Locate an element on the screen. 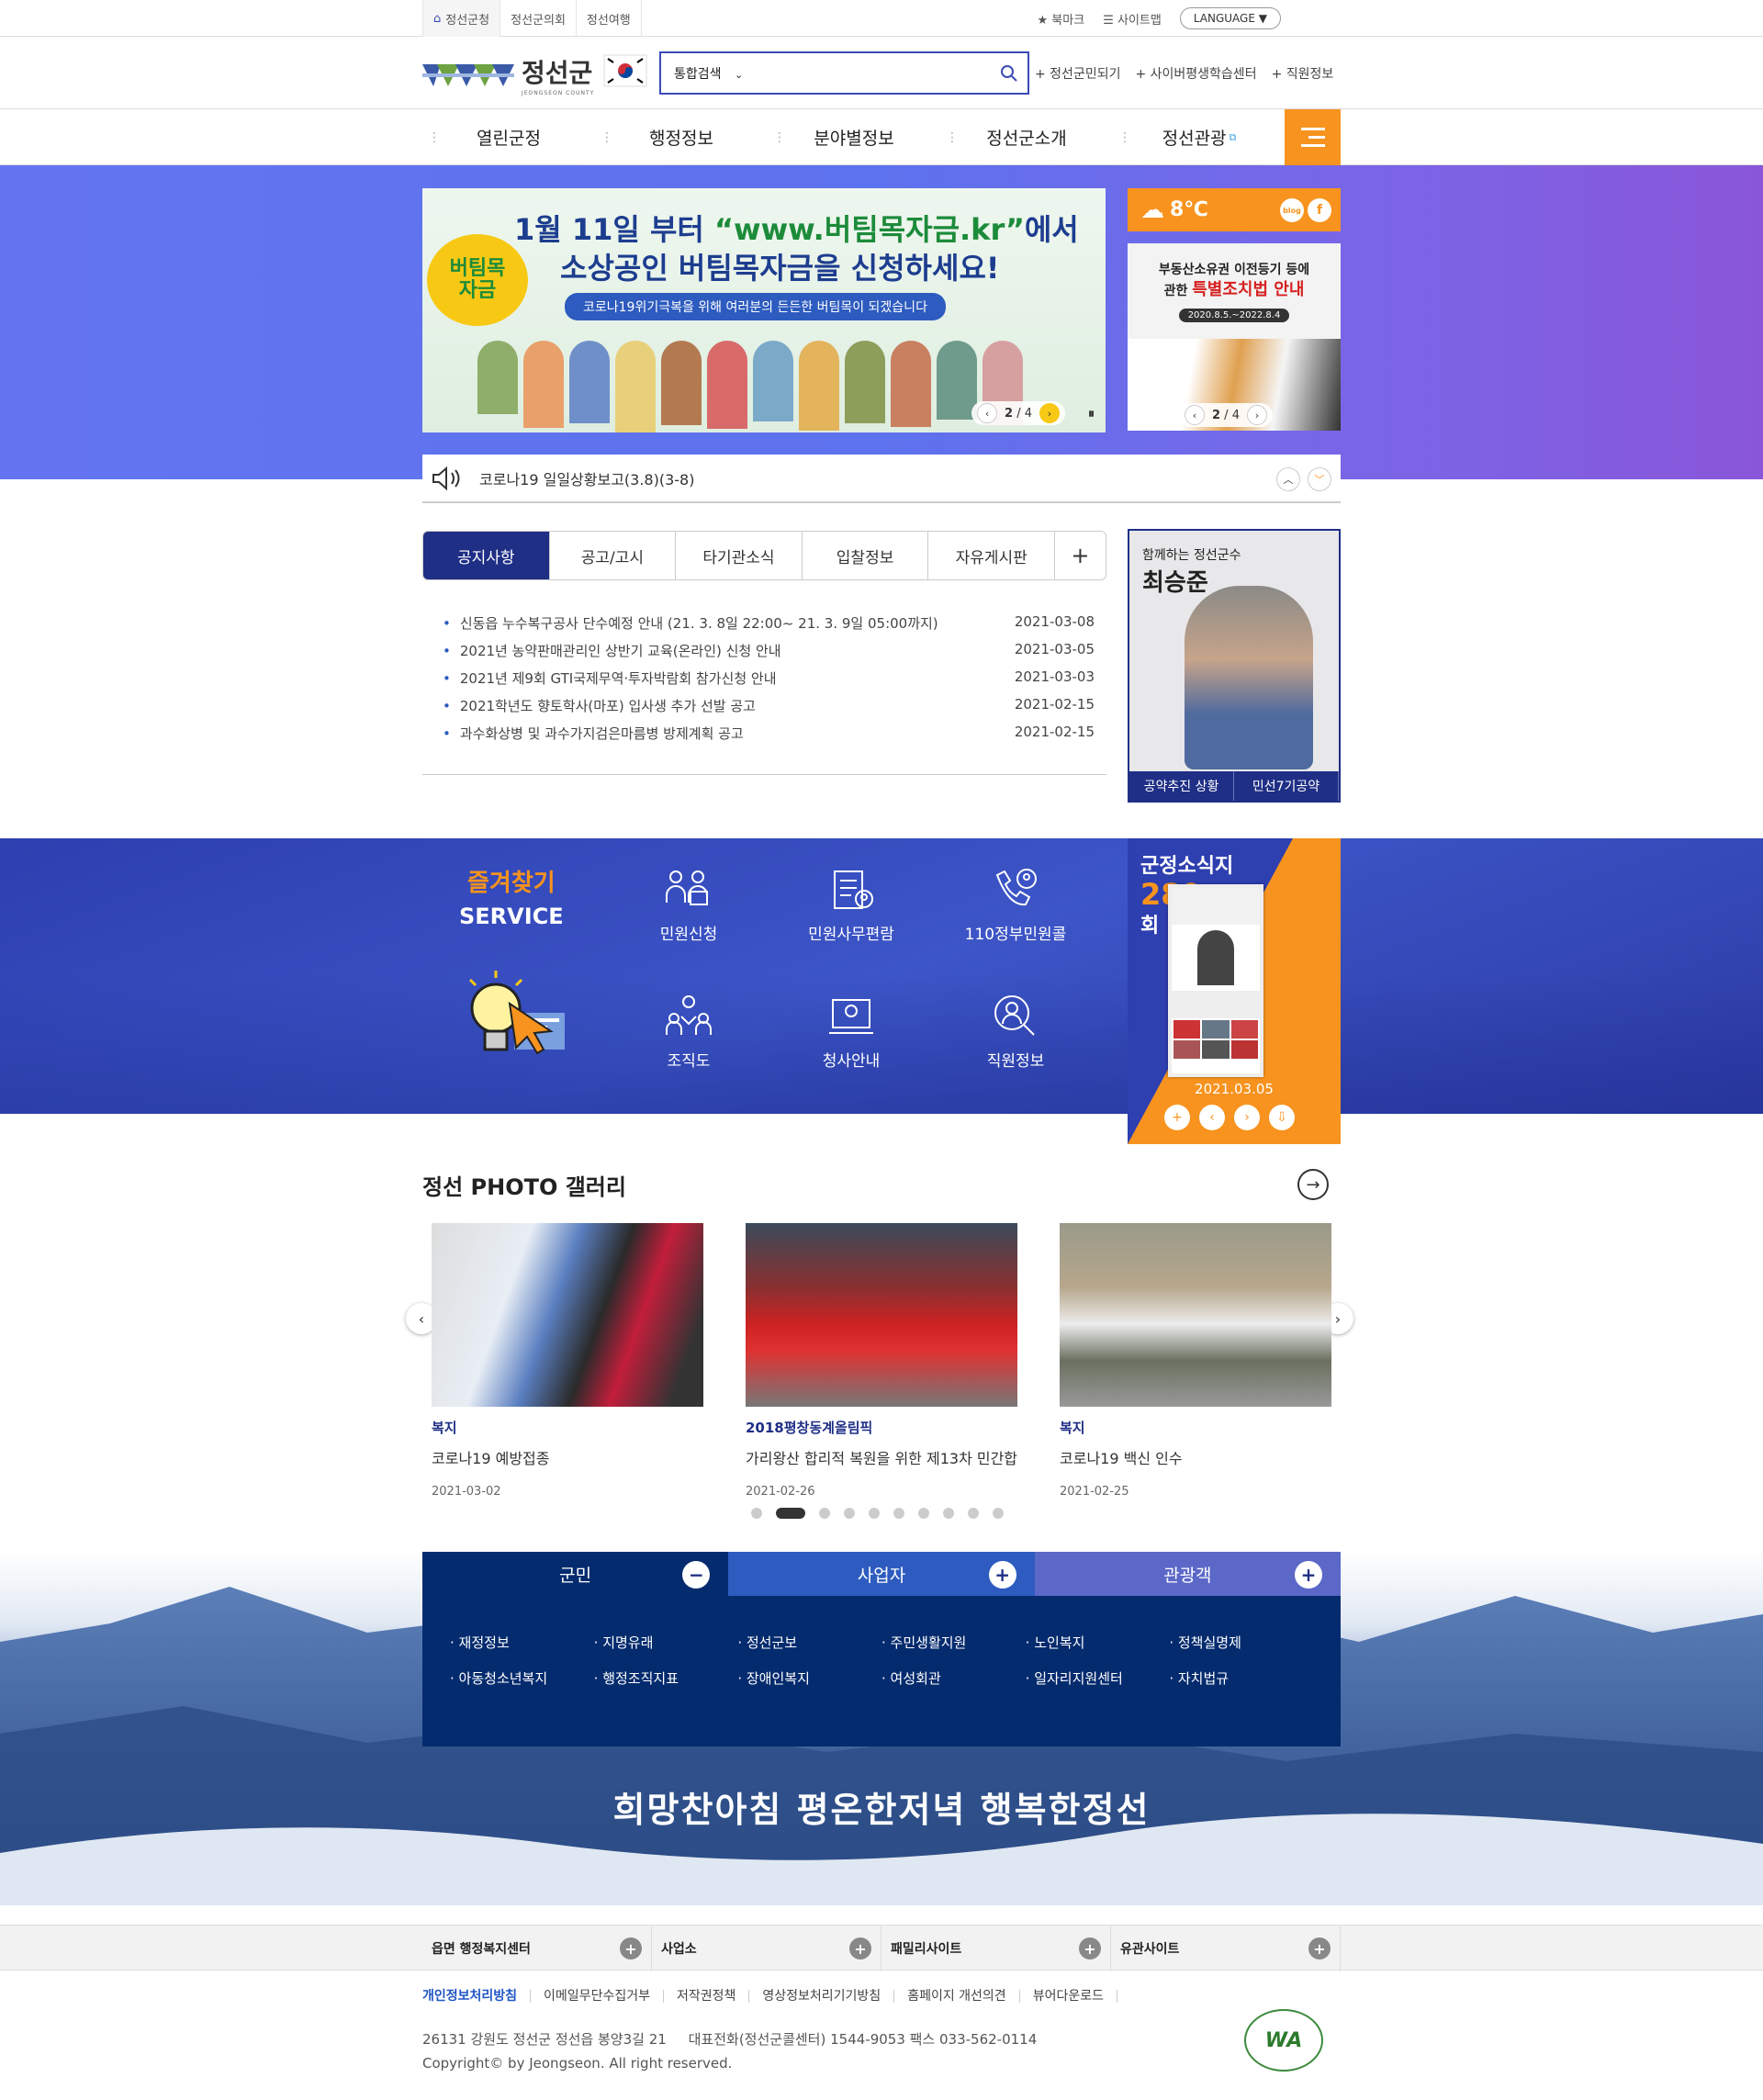 The height and width of the screenshot is (2100, 1763). chevron-up-icon: ︿ is located at coordinates (1288, 479).